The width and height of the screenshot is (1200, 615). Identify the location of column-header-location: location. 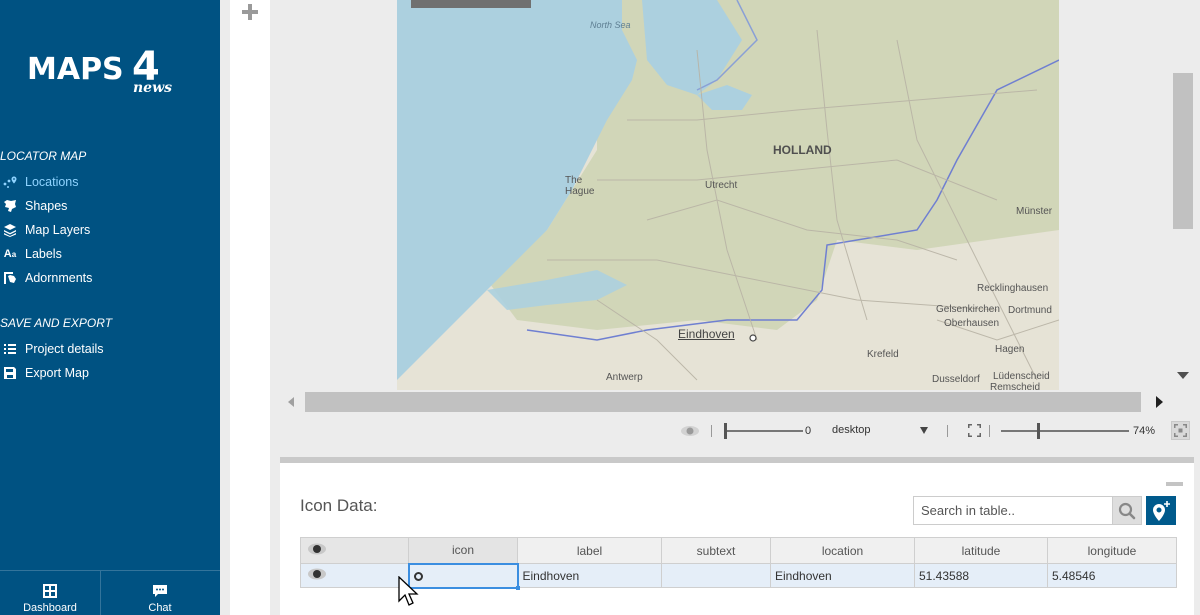
(842, 550).